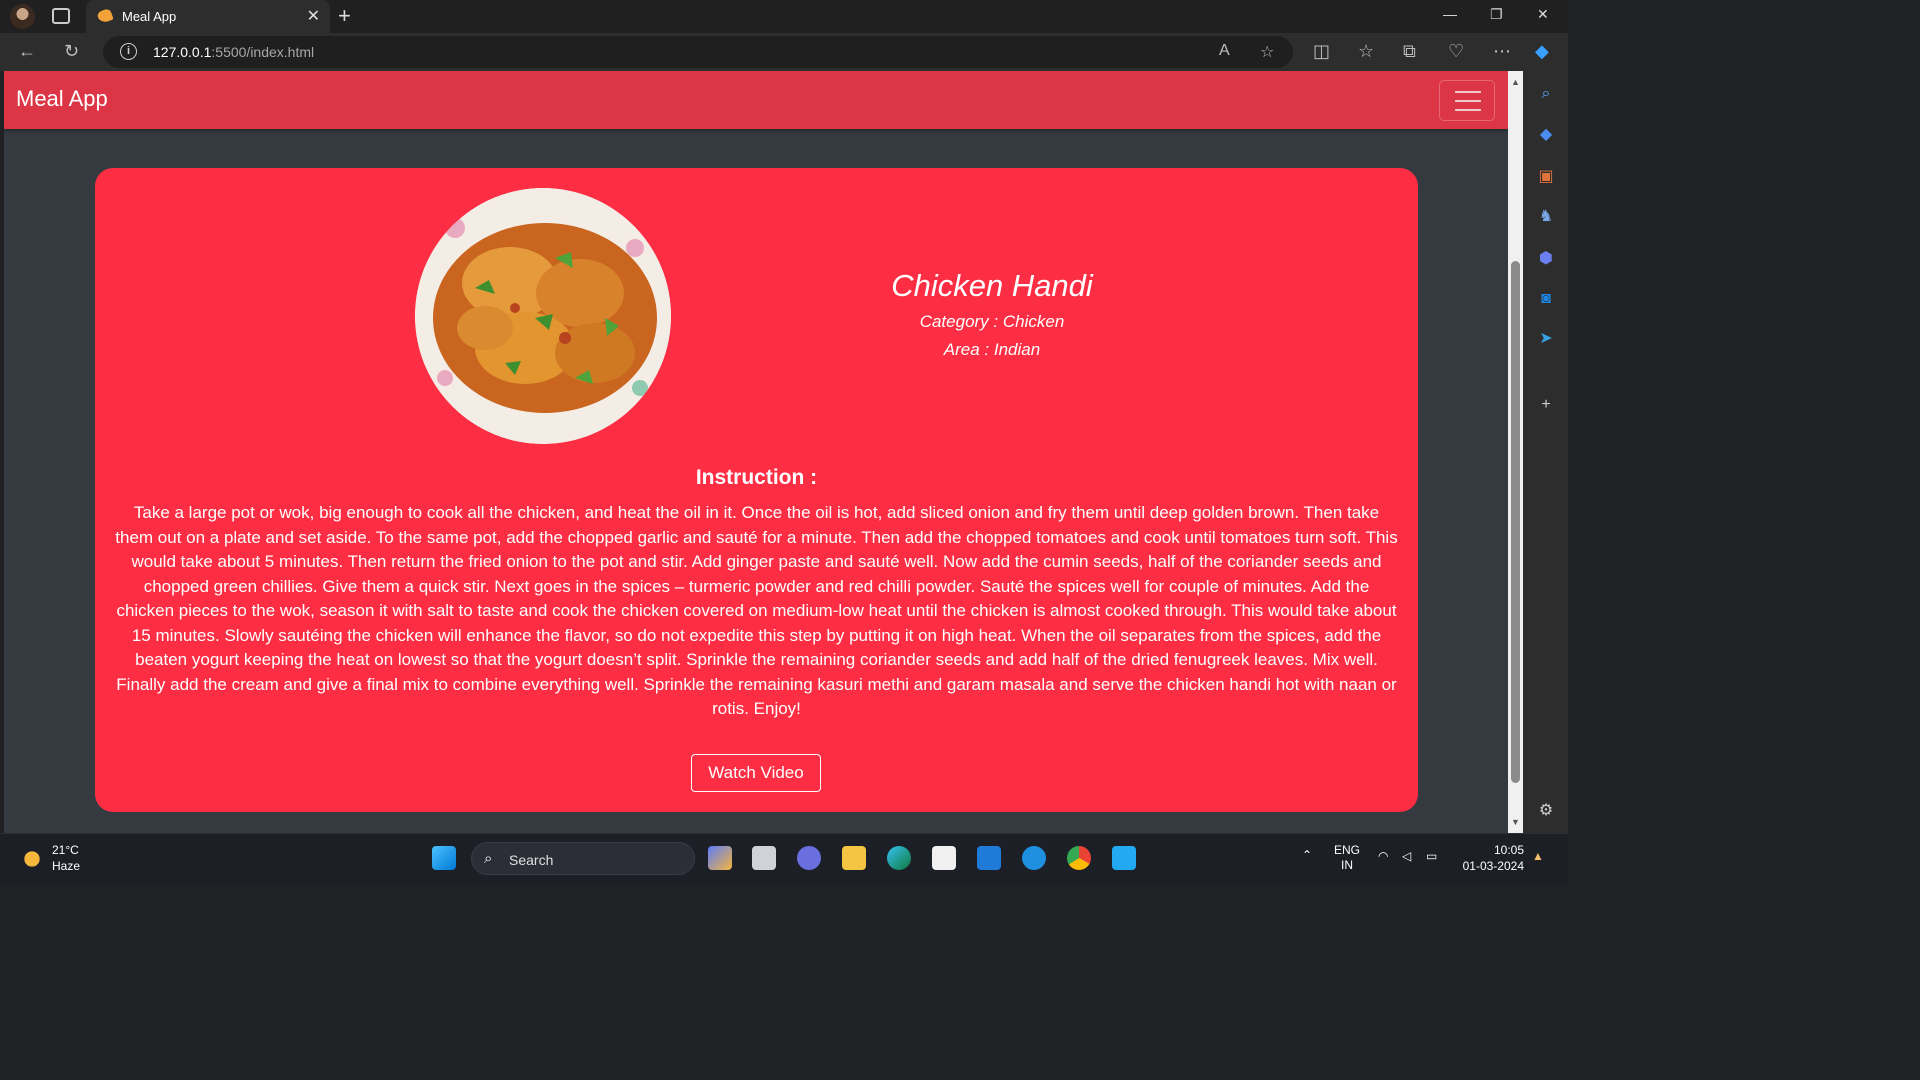  Describe the element at coordinates (1493, 866) in the screenshot. I see `clock-date: 01-03-2024` at that location.